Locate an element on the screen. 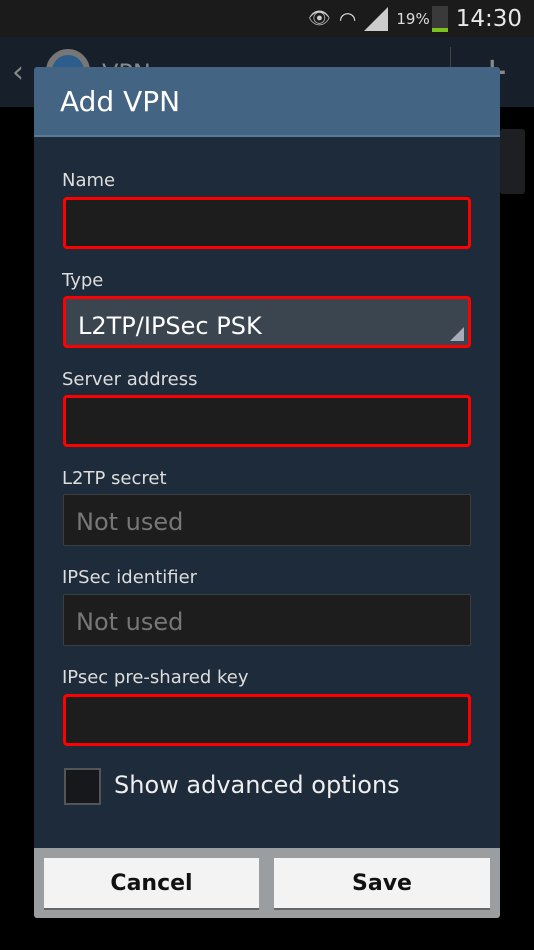 The image size is (534, 950). background-list-item is located at coordinates (512, 161).